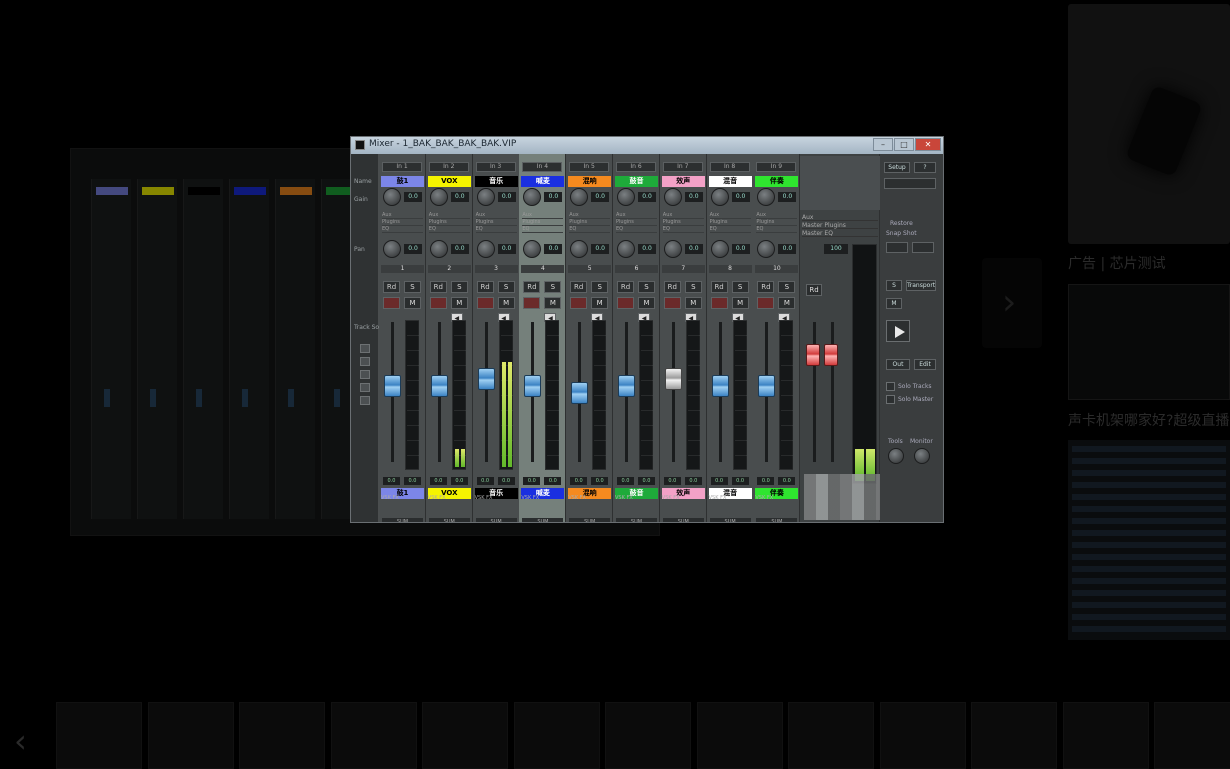 Image resolution: width=1230 pixels, height=769 pixels. I want to click on channel-name-top: 喊麦, so click(543, 181).